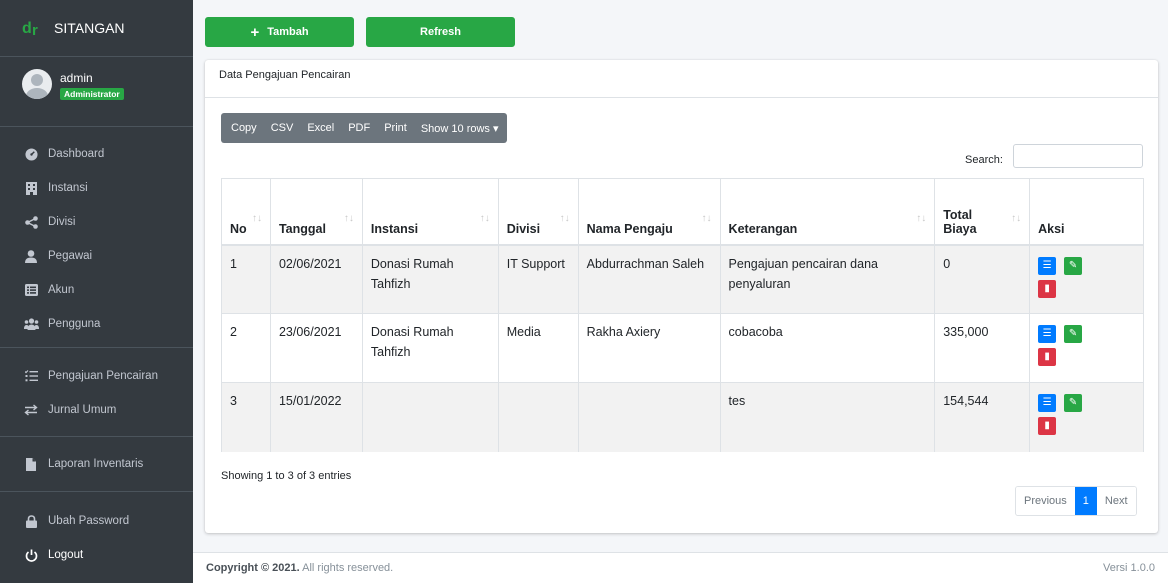  What do you see at coordinates (649, 212) in the screenshot?
I see `column-header-nama-pengaju: Nama Pengaju ↑↓` at bounding box center [649, 212].